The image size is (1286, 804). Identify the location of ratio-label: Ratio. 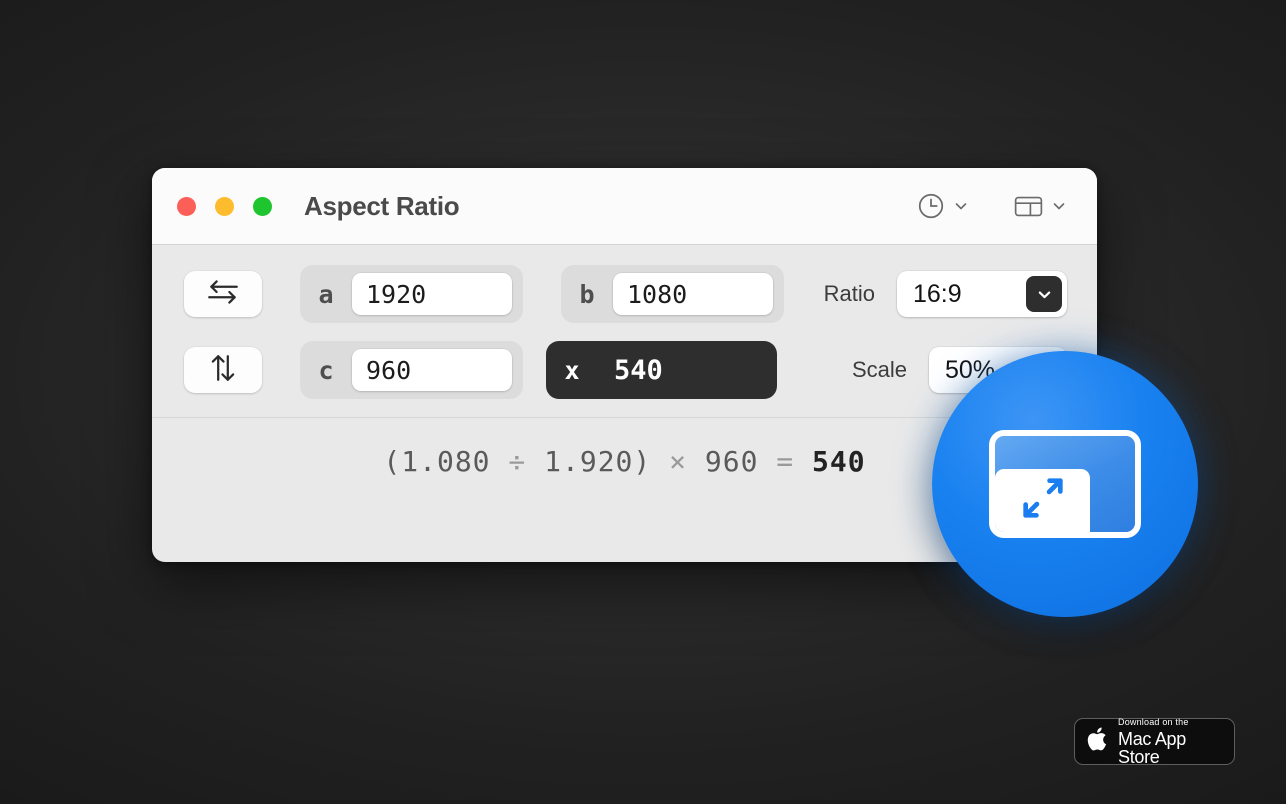
(849, 293).